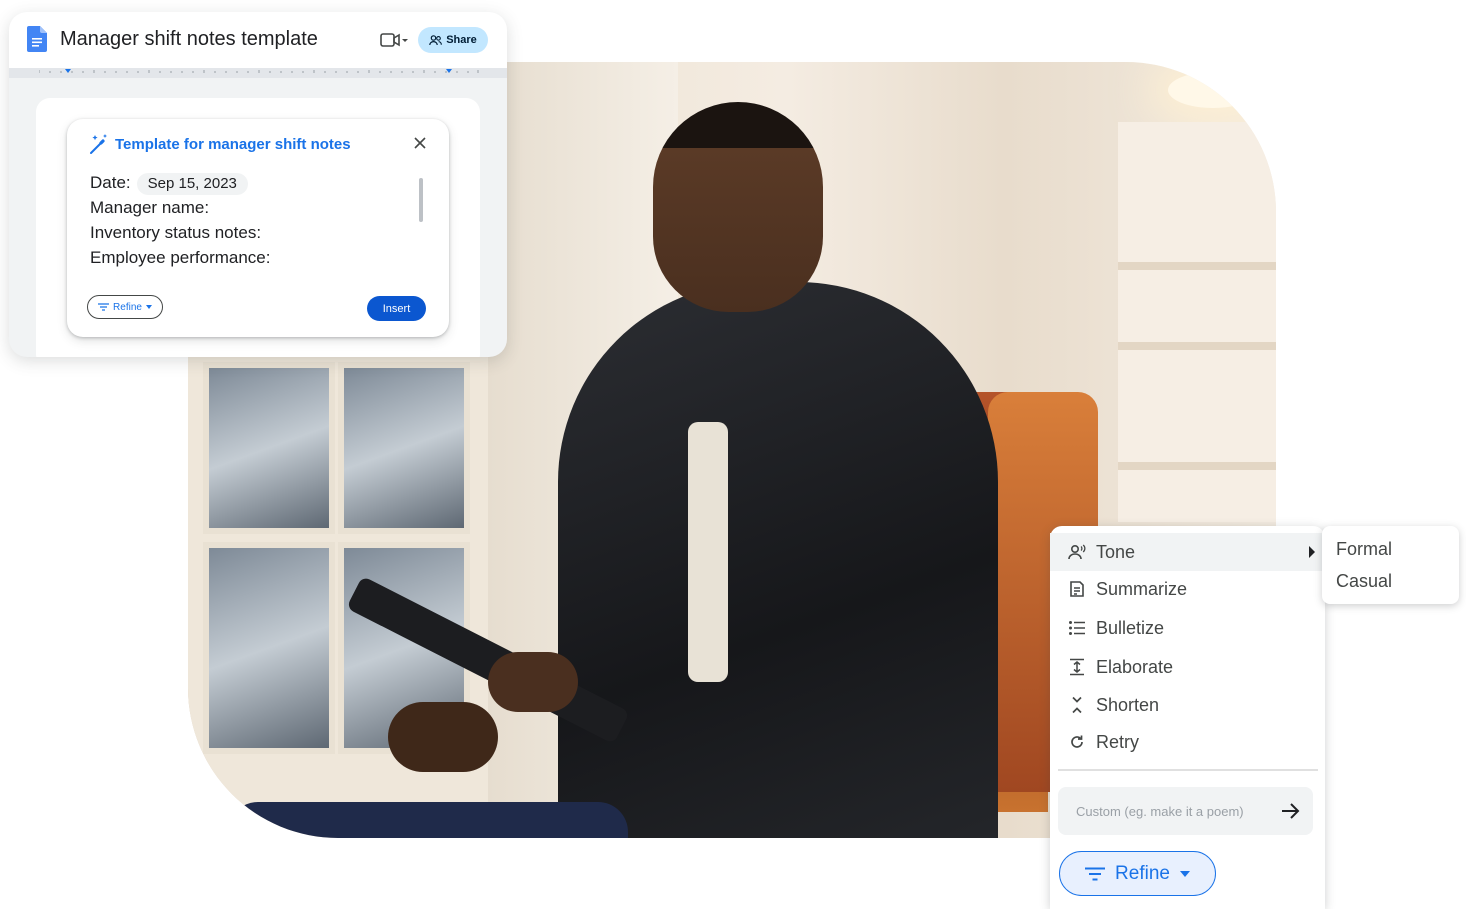 The image size is (1466, 909). What do you see at coordinates (259, 71) in the screenshot?
I see `ruler-ticks` at bounding box center [259, 71].